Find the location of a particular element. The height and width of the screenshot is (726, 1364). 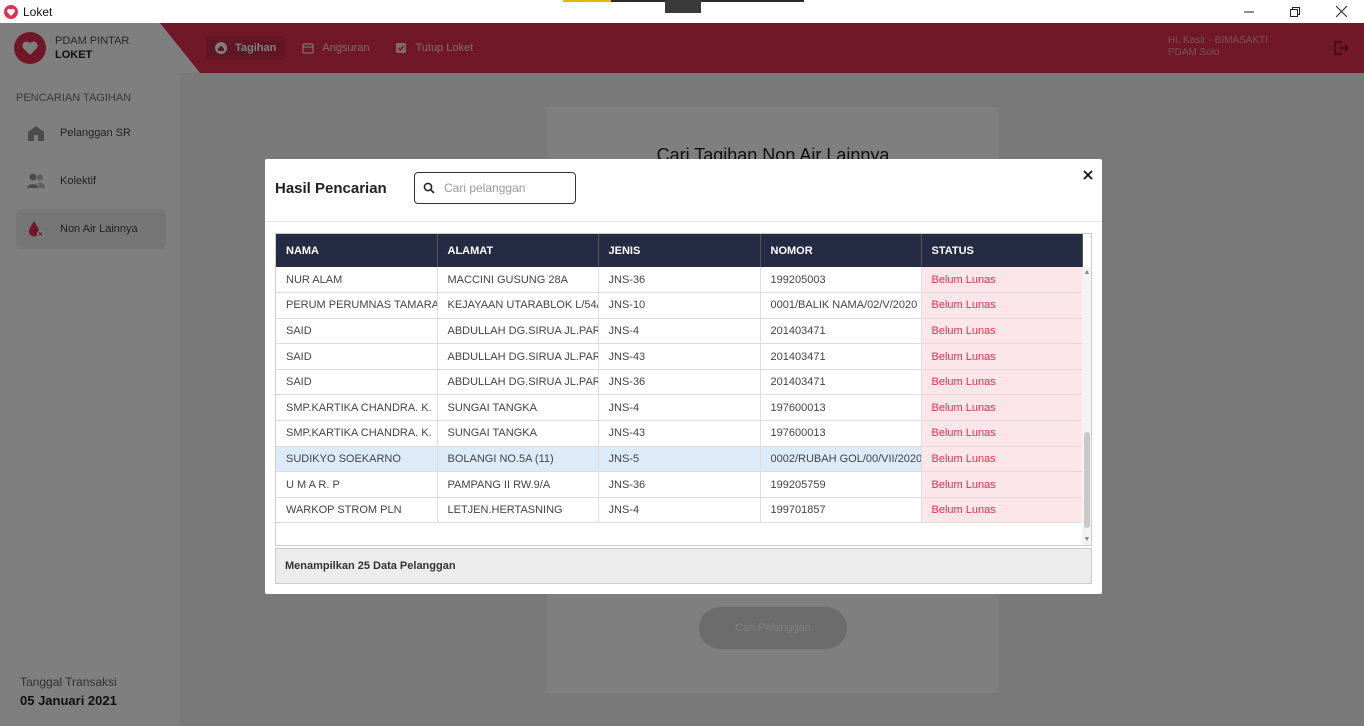

cell-alamat: LETJEN.HERTASNING is located at coordinates (518, 510).